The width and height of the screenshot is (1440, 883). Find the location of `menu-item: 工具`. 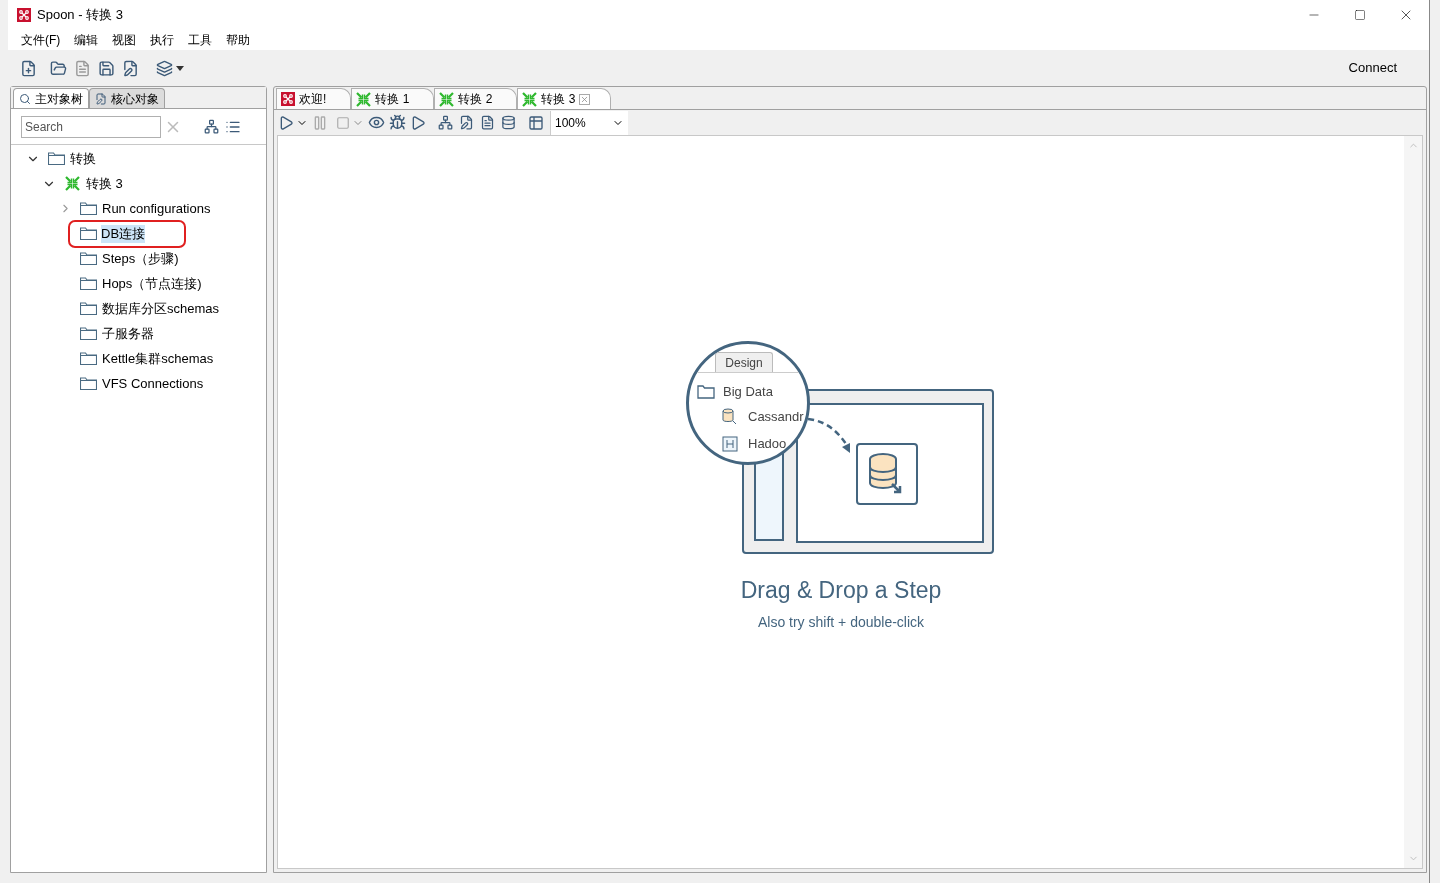

menu-item: 工具 is located at coordinates (200, 40).